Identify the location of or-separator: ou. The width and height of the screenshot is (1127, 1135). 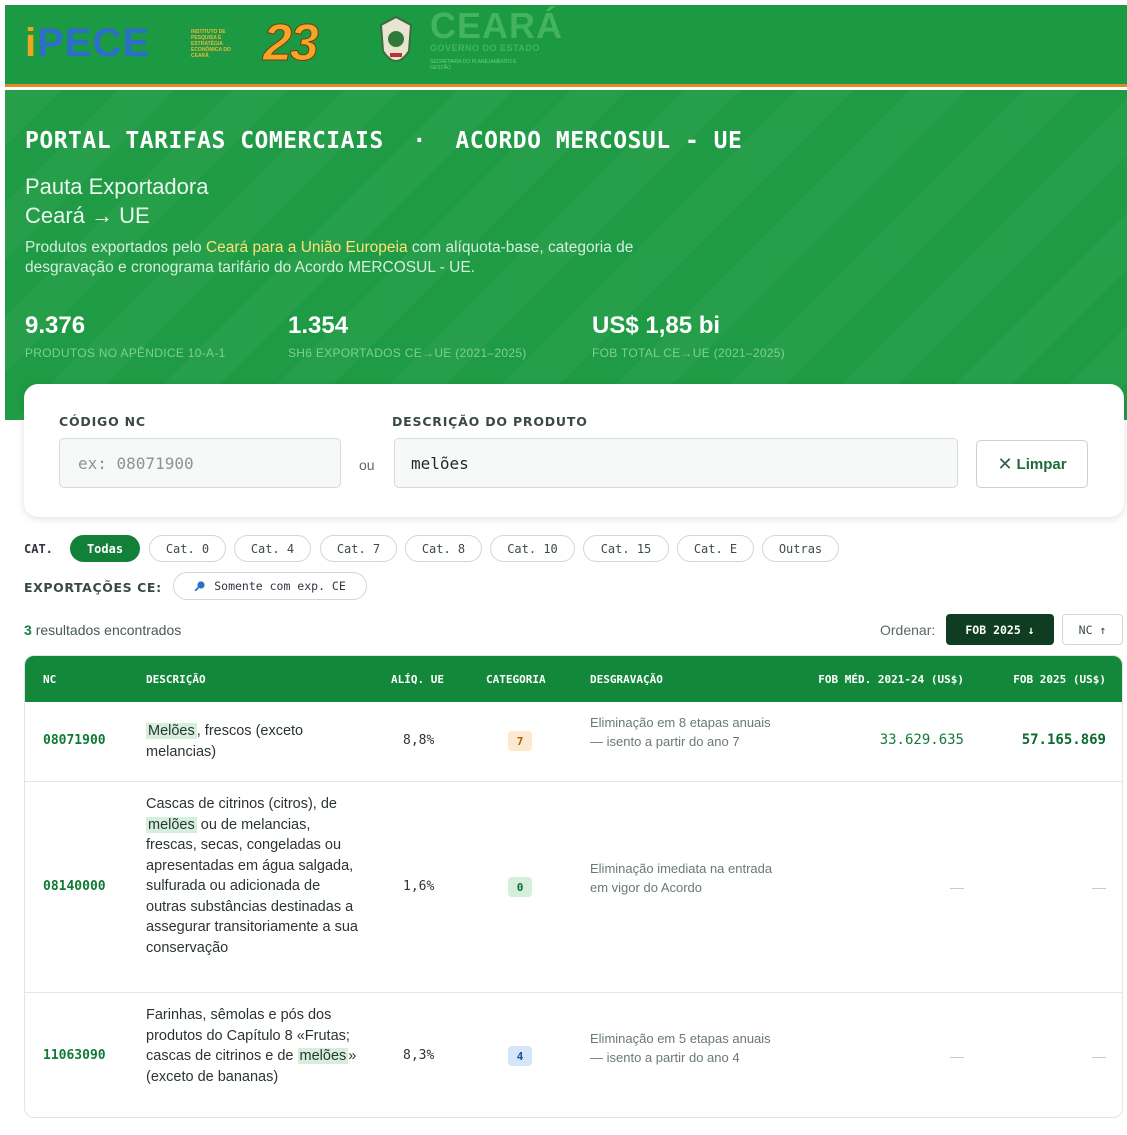
(367, 465).